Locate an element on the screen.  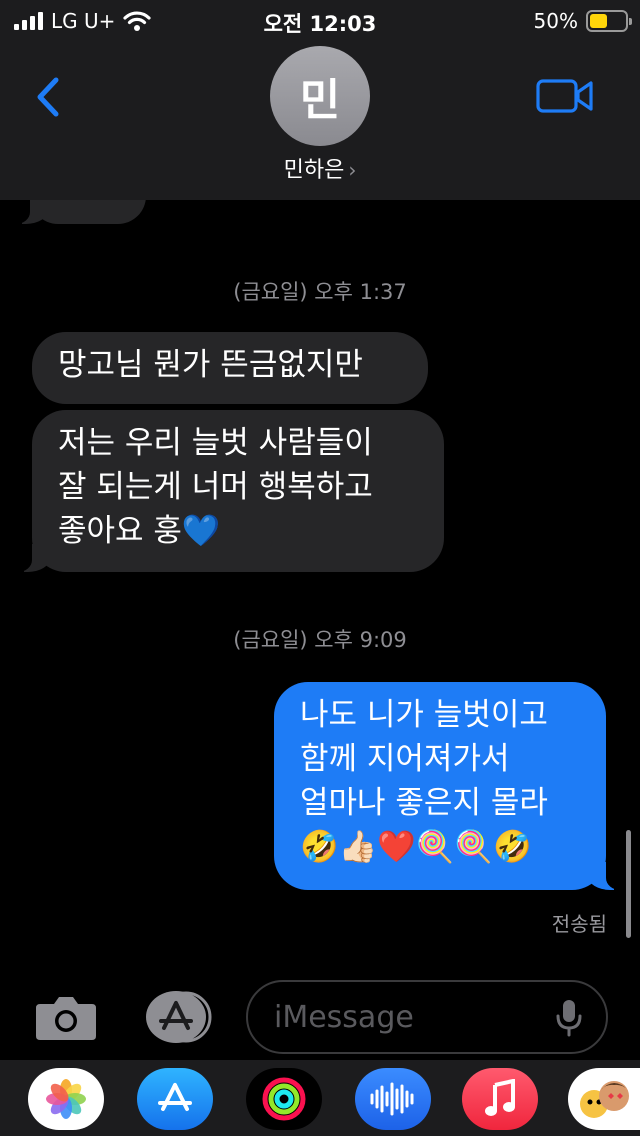
avatar: 민 is located at coordinates (320, 96).